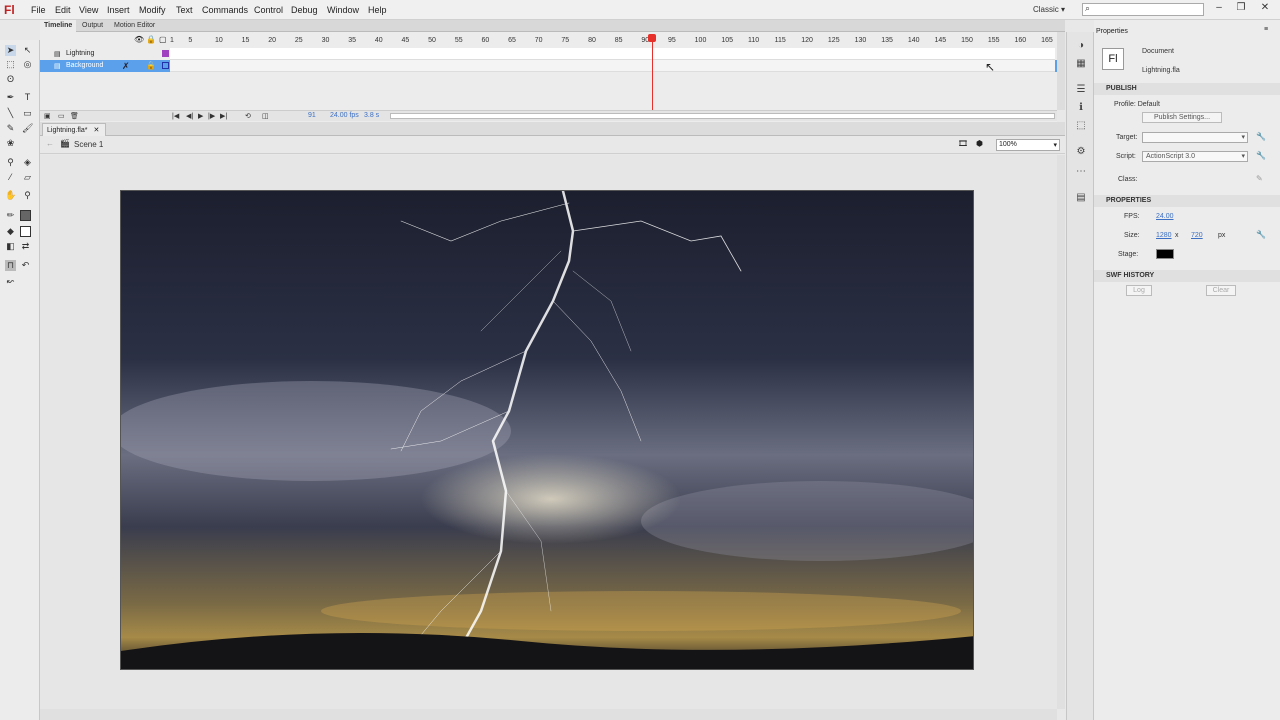 Image resolution: width=1280 pixels, height=720 pixels. I want to click on rectangle-tool-icon: ▭, so click(27, 113).